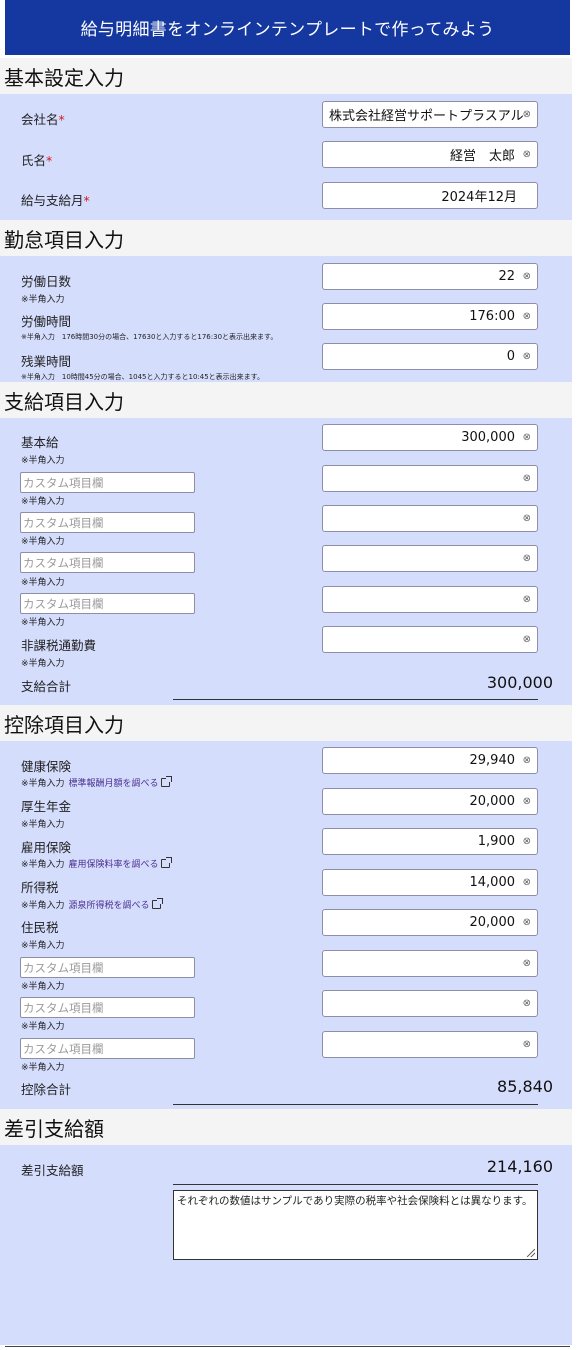  Describe the element at coordinates (46, 361) in the screenshot. I see `overtime-label: 残業時間` at that location.